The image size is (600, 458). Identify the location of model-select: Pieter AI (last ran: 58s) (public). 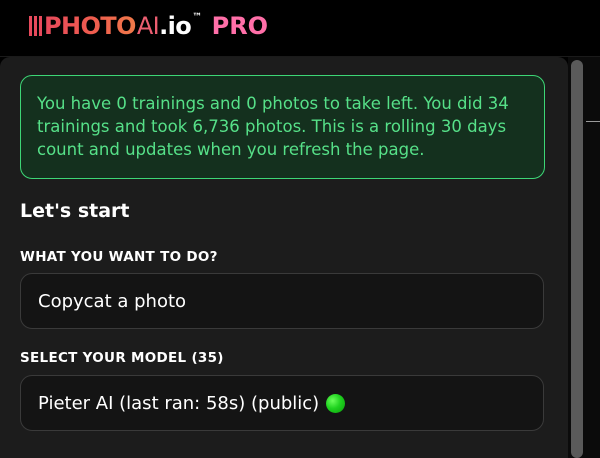
(282, 403).